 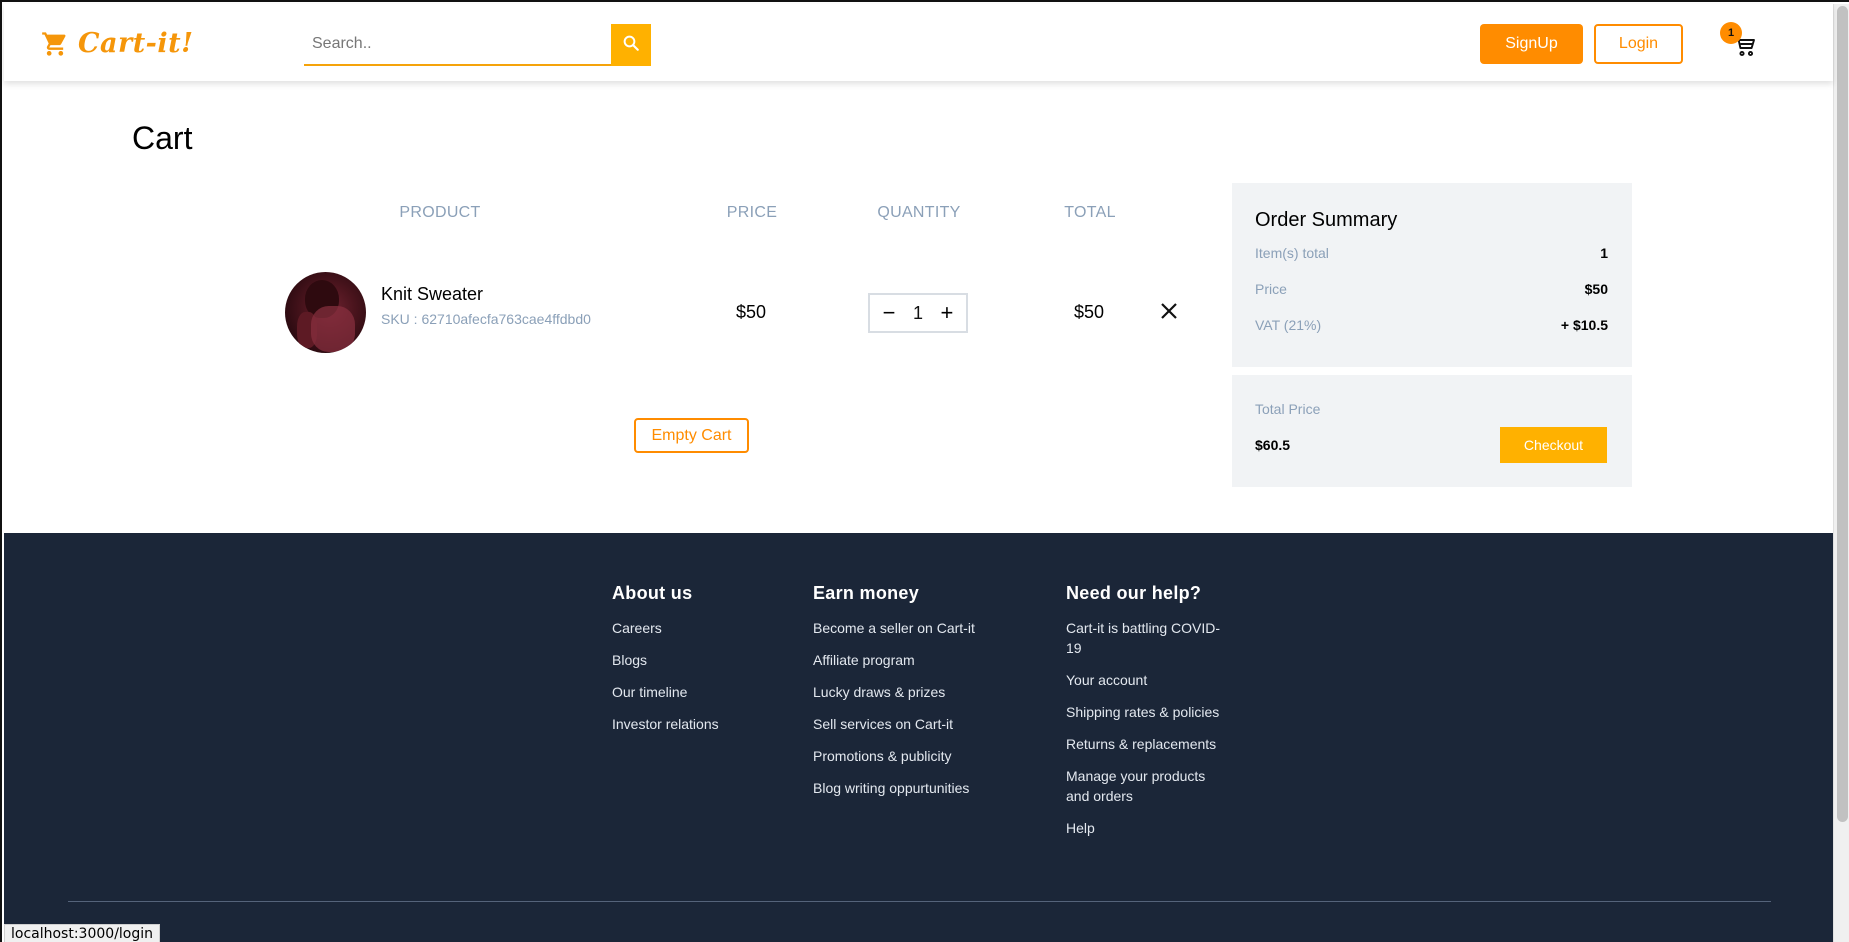 What do you see at coordinates (82, 933) in the screenshot?
I see `link-status-bar: localhost:3000/login` at bounding box center [82, 933].